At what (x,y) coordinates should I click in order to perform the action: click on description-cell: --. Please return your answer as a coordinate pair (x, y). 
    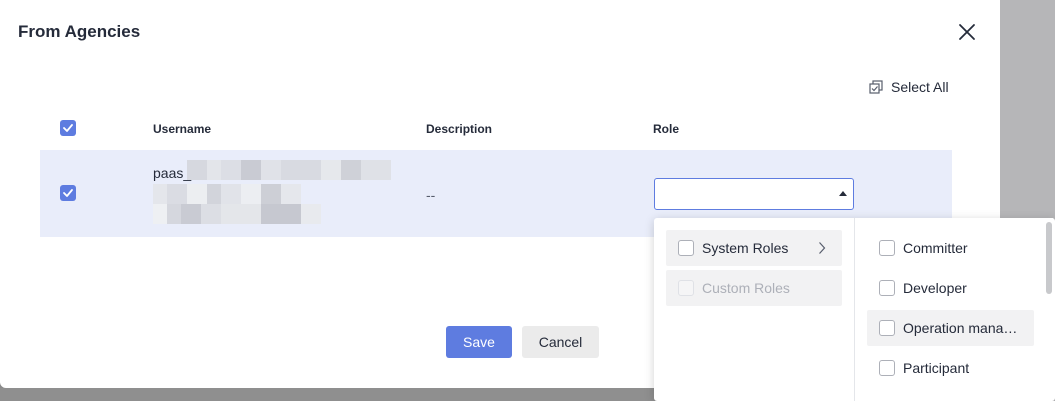
    Looking at the image, I should click on (431, 195).